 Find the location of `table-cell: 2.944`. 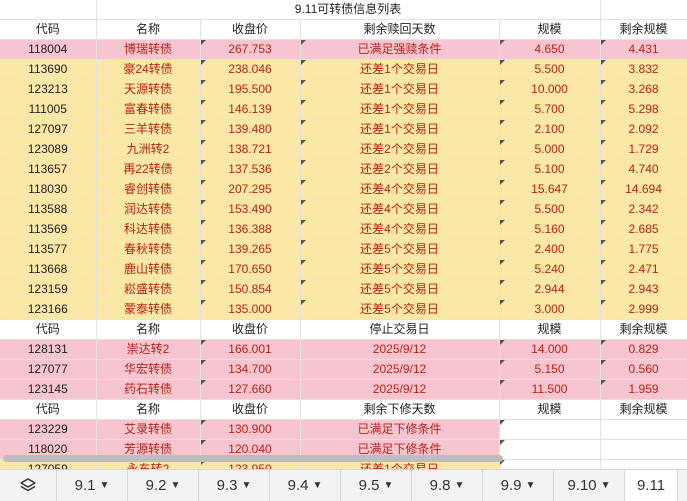

table-cell: 2.944 is located at coordinates (550, 289).